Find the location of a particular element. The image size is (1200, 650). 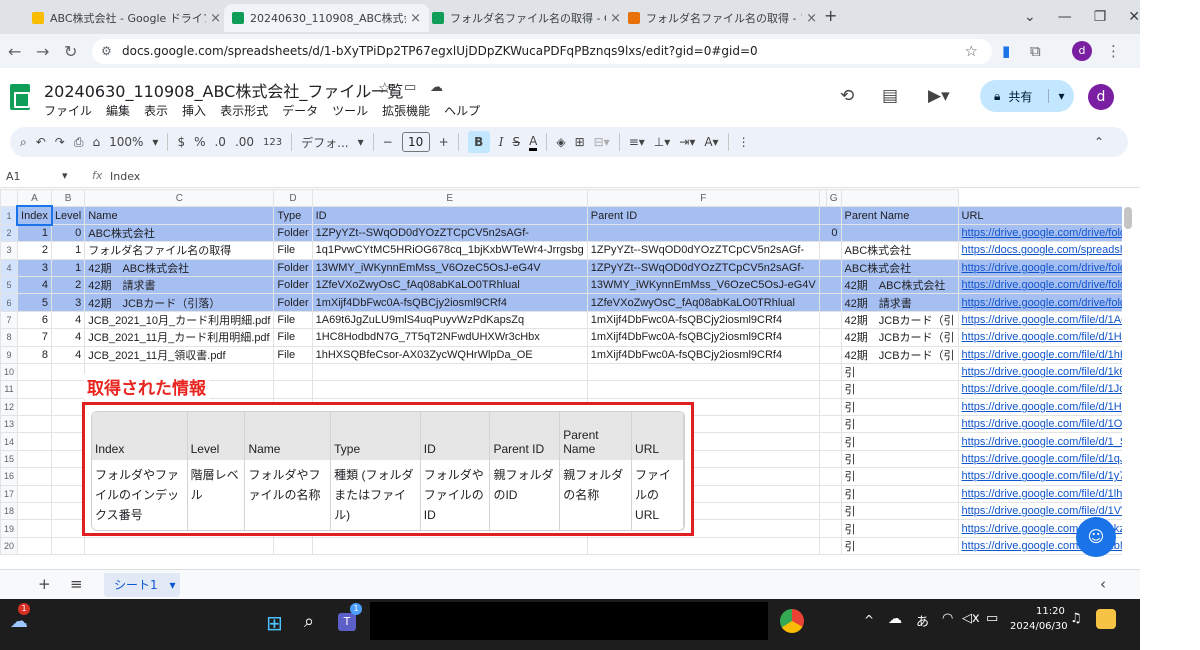

add-sheet-icon: + is located at coordinates (44, 584).